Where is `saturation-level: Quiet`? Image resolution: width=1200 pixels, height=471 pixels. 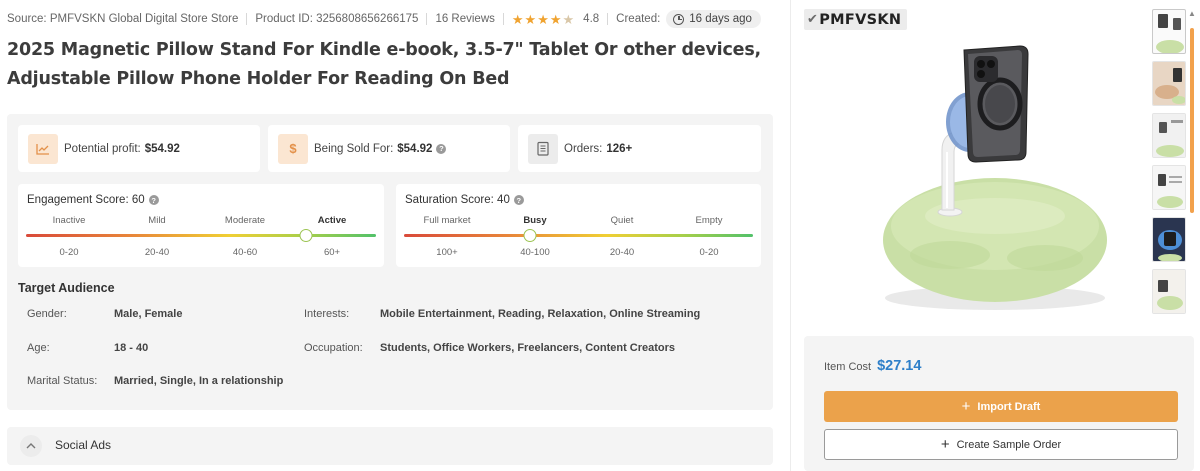 saturation-level: Quiet is located at coordinates (622, 220).